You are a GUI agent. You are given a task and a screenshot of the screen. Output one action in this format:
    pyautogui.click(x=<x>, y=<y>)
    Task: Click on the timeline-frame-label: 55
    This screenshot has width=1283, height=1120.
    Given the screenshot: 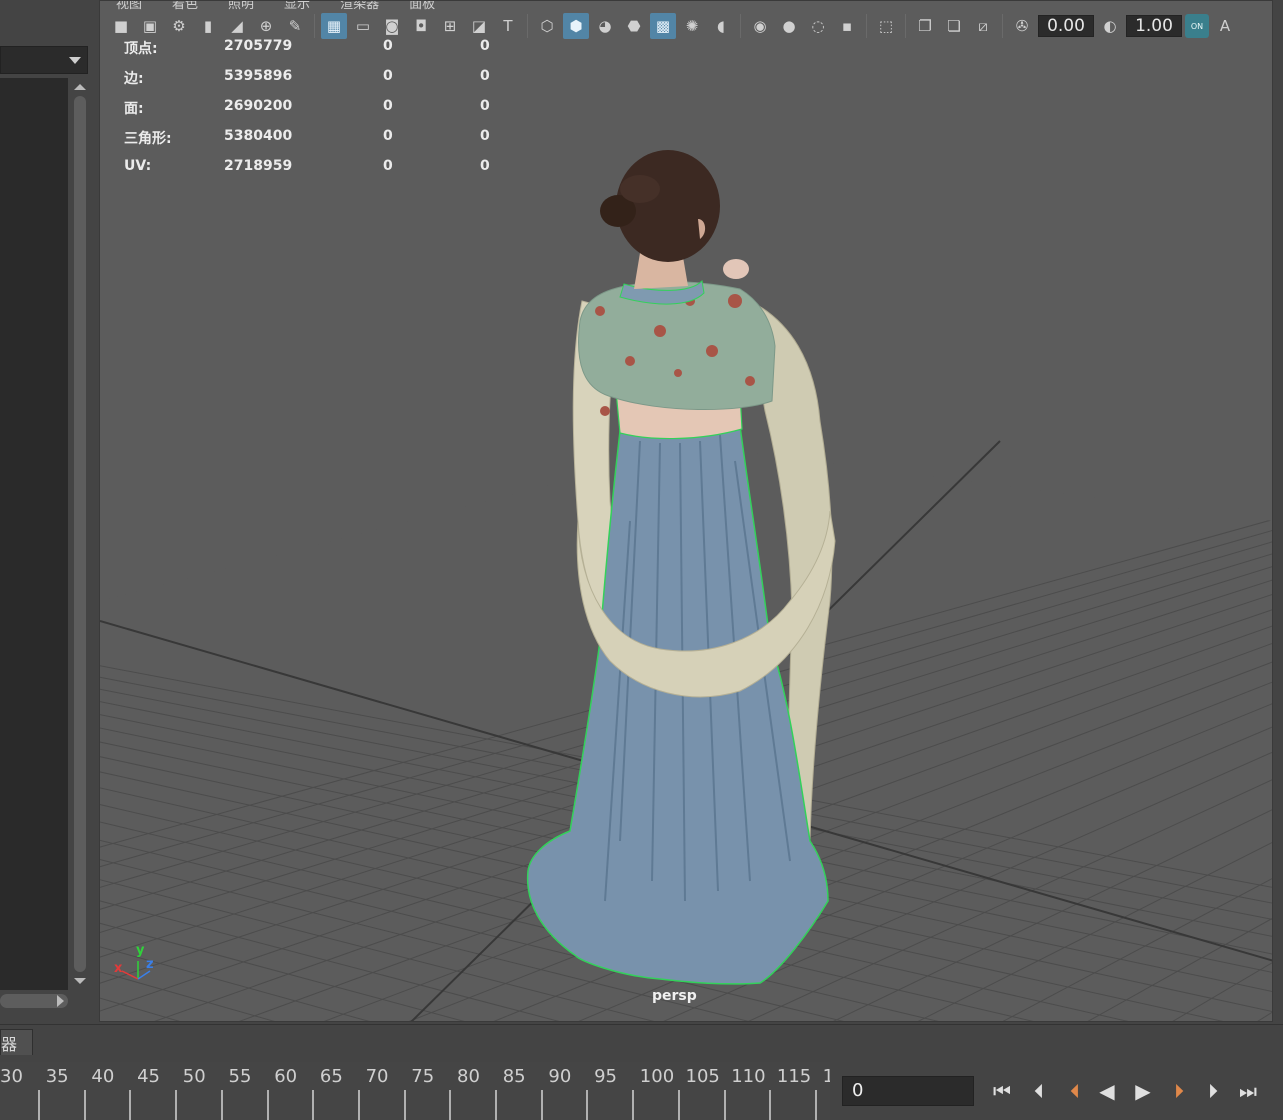 What is the action you would take?
    pyautogui.click(x=240, y=1076)
    